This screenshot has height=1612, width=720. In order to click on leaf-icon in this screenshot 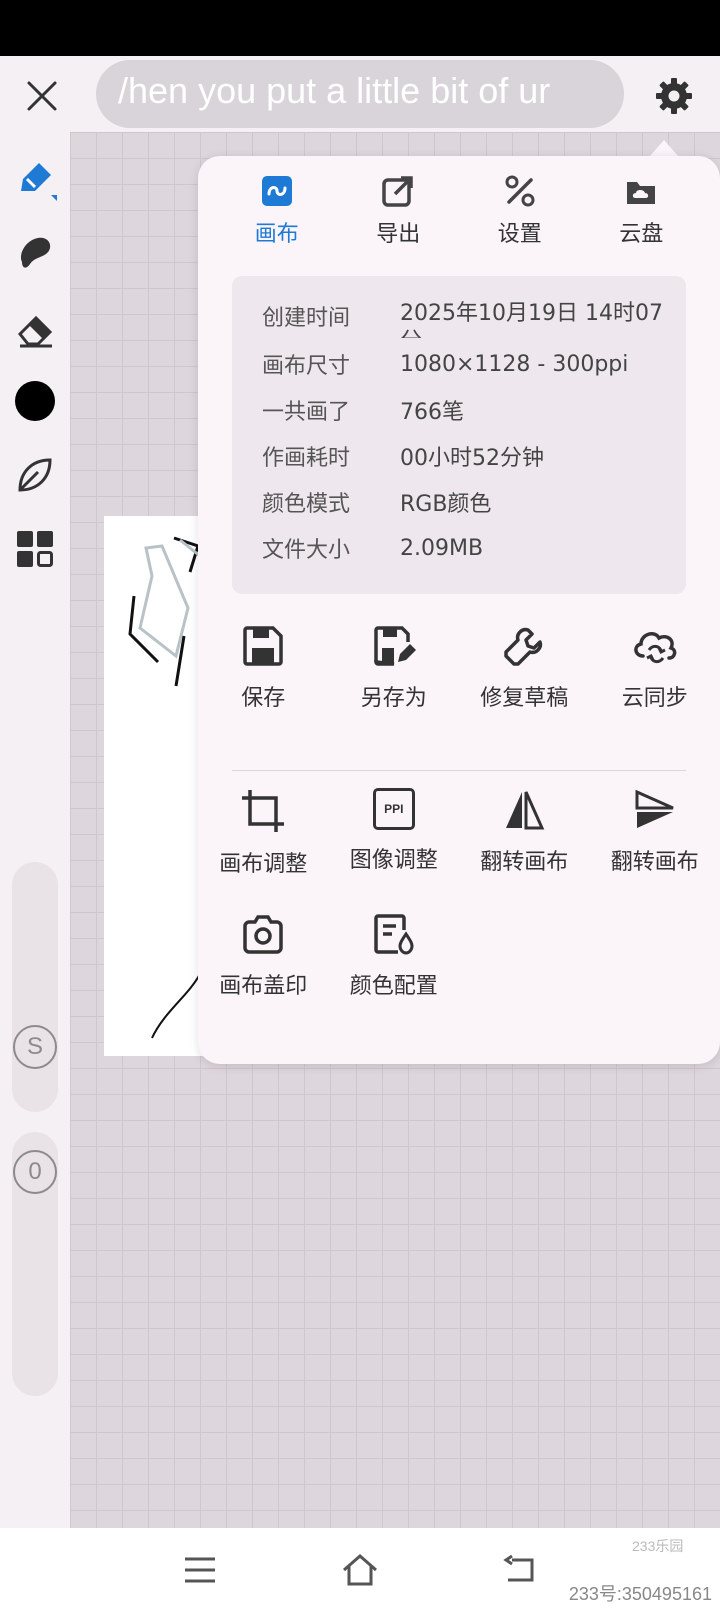, I will do `click(35, 475)`.